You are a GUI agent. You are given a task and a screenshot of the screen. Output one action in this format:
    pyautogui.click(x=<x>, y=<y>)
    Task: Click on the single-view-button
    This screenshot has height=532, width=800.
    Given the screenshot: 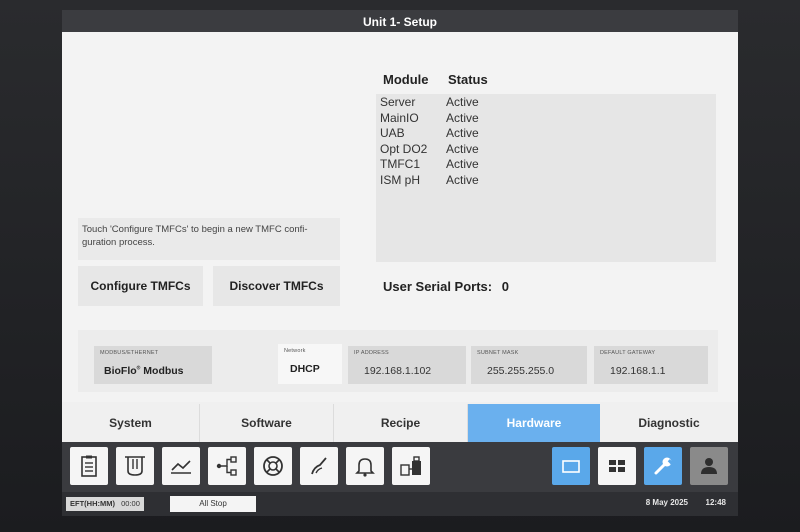 What is the action you would take?
    pyautogui.click(x=571, y=466)
    